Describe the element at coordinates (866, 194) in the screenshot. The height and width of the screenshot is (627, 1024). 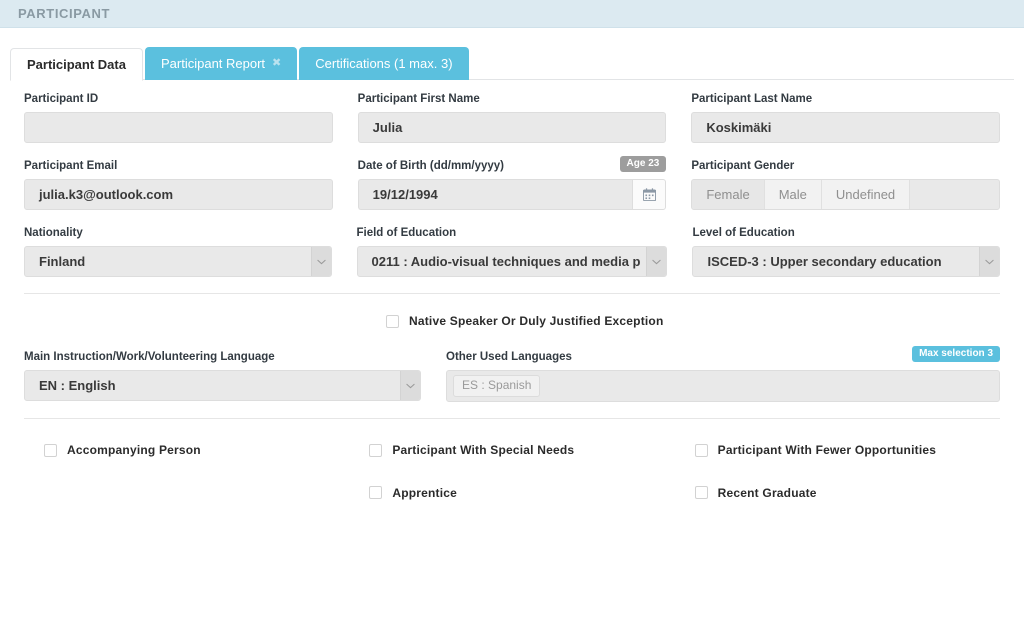
I see `gender-option-undefined: Undefined` at that location.